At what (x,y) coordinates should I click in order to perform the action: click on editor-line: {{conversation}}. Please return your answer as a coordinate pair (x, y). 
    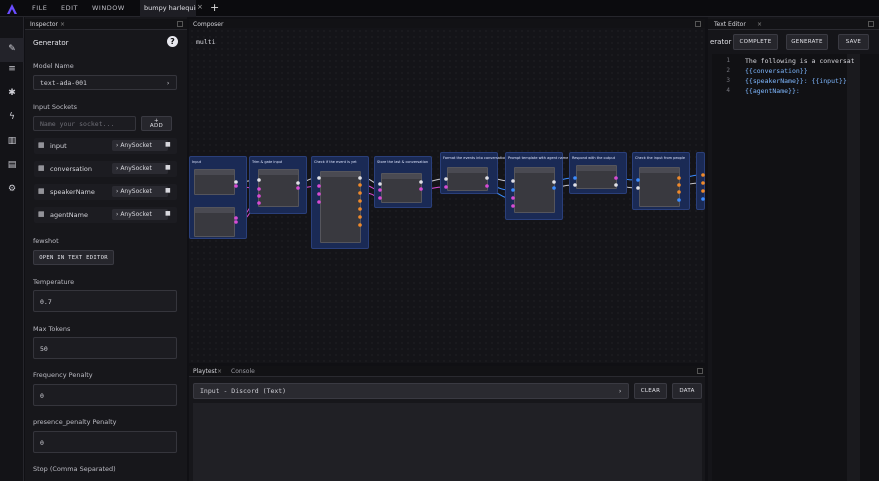
    Looking at the image, I should click on (776, 71).